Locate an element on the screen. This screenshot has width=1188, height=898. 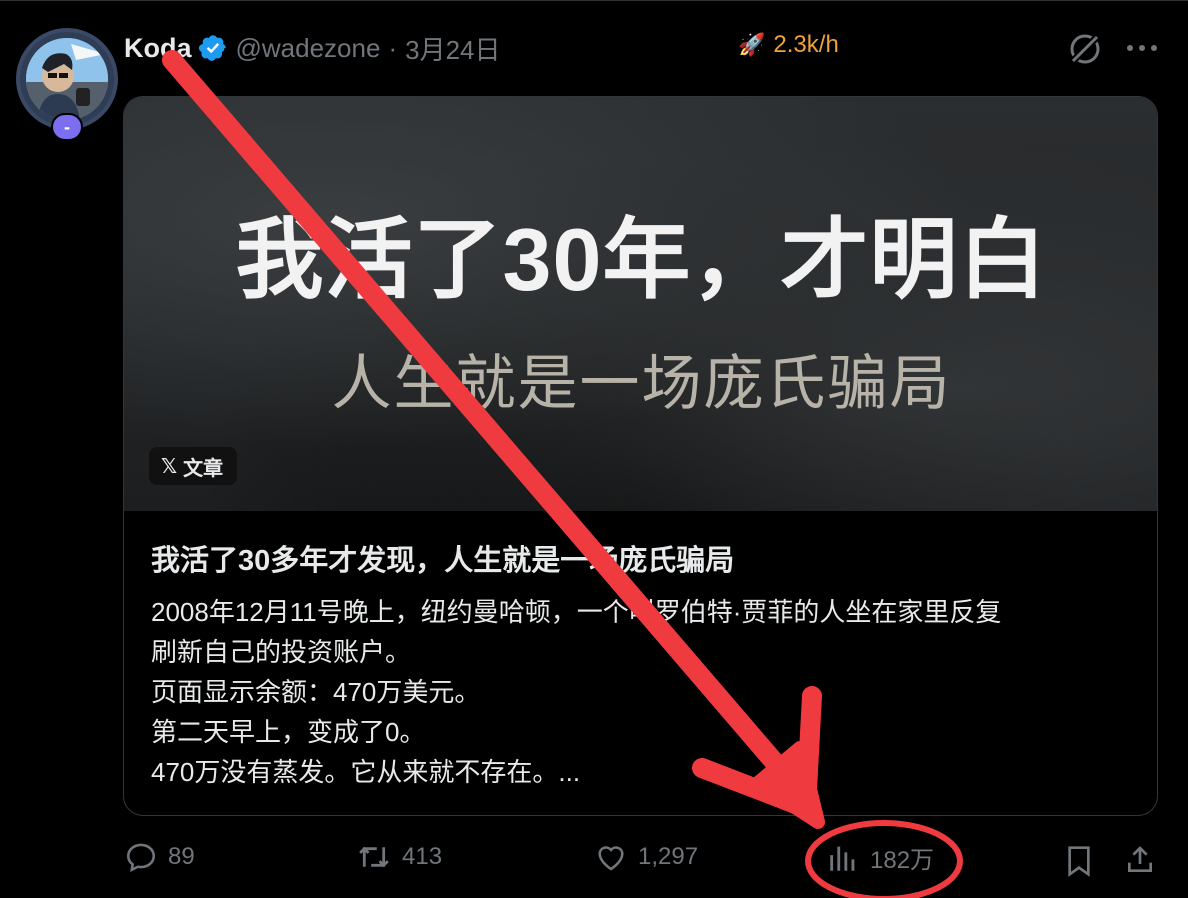
tweet-header: Koda @wadezone · 3月24日 is located at coordinates (312, 48).